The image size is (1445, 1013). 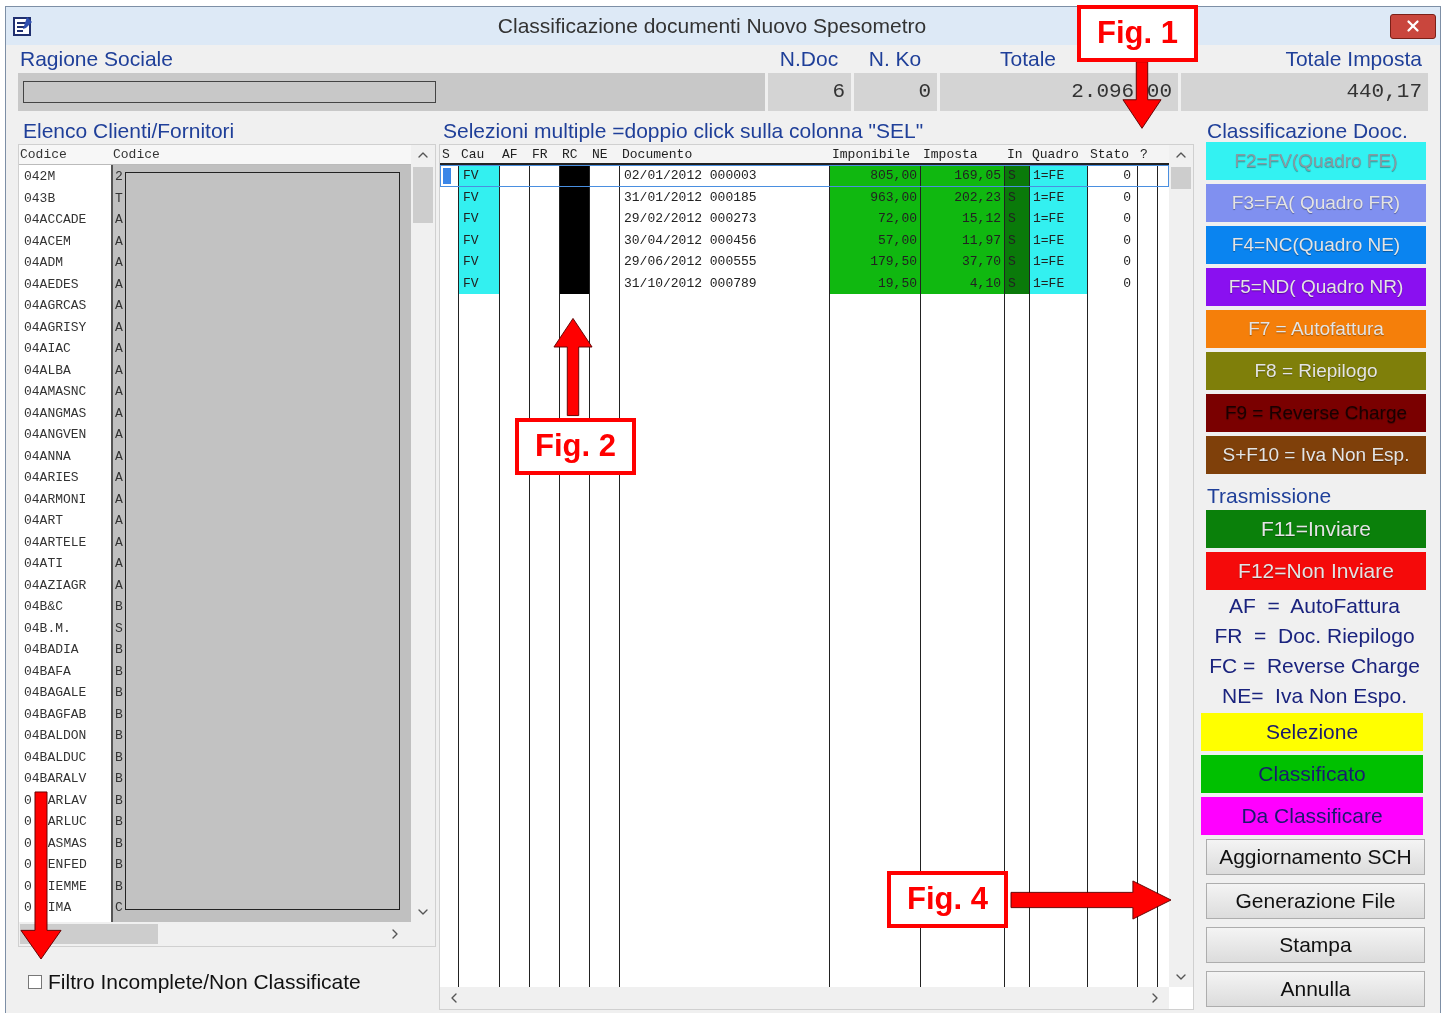 What do you see at coordinates (55, 413) in the screenshot?
I see `client-code: 04ANGMAS` at bounding box center [55, 413].